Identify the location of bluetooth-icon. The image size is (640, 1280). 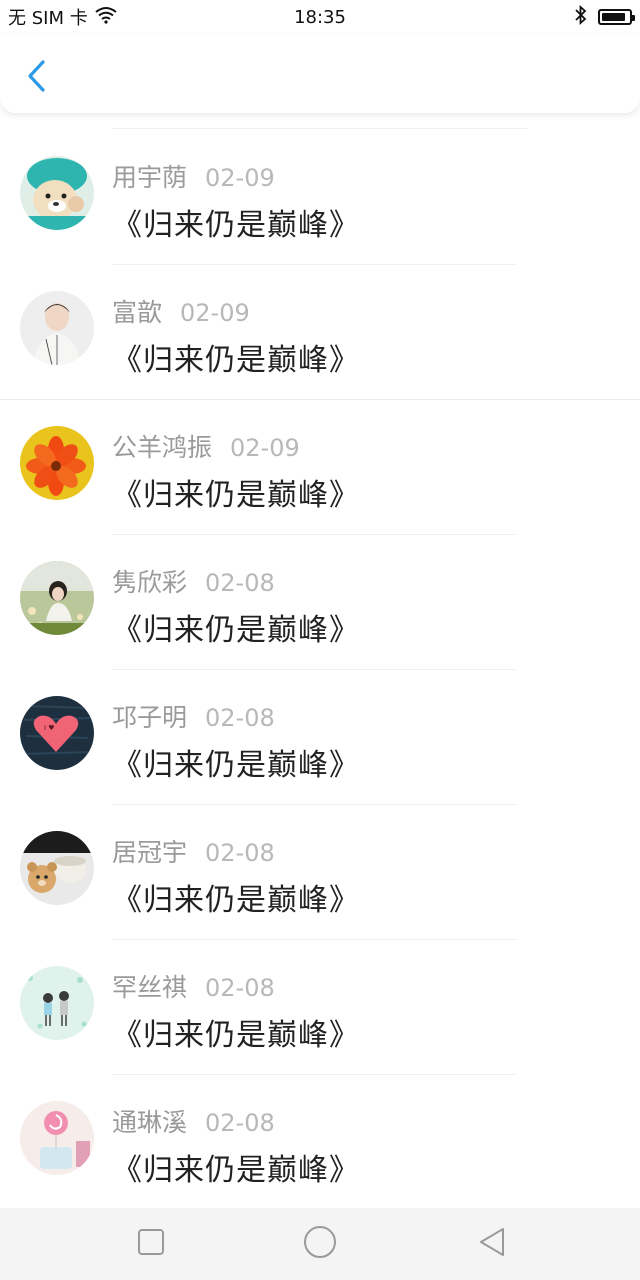
(581, 17).